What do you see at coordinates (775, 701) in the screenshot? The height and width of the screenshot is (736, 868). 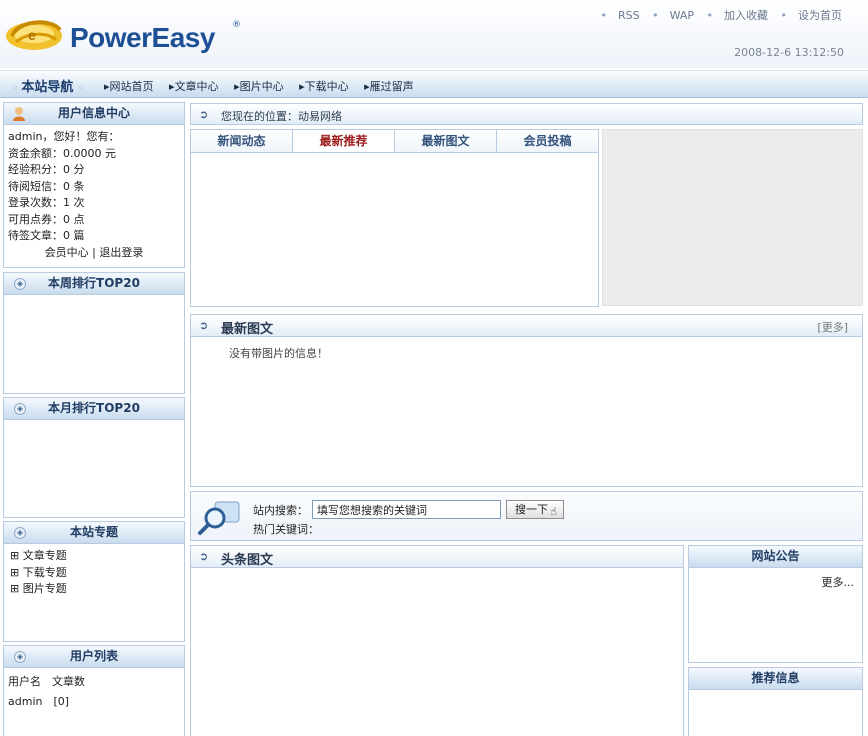 I see `recommend-panel: 推荐信息` at bounding box center [775, 701].